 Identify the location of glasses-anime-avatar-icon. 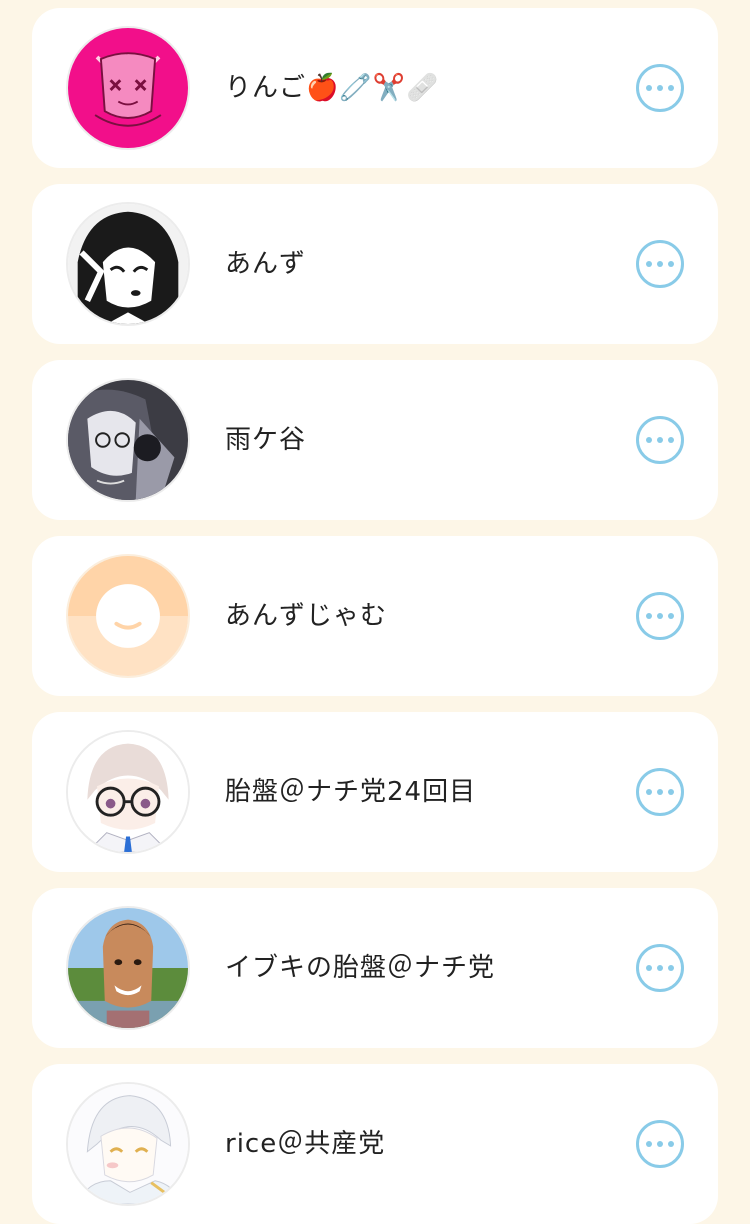
(128, 792).